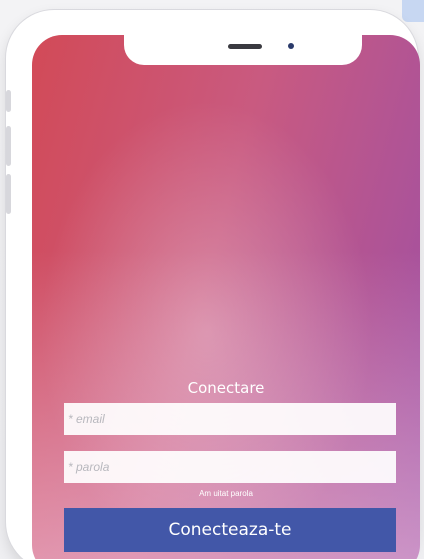 The image size is (424, 559). I want to click on connect-button: Conecteaza-te, so click(230, 530).